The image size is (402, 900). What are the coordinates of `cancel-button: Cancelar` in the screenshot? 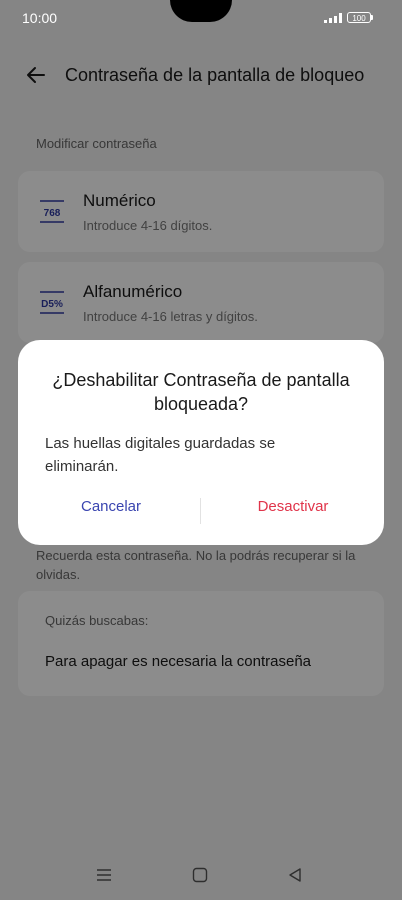 It's located at (111, 506).